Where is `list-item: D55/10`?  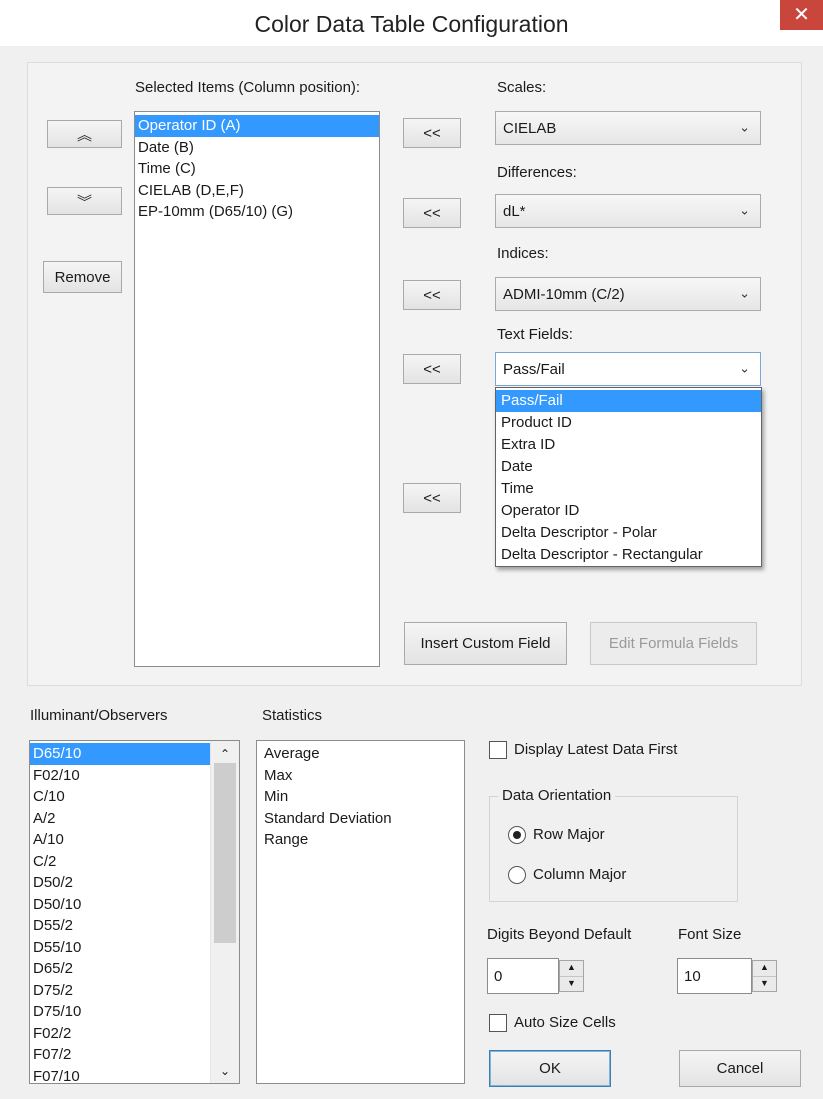
list-item: D55/10 is located at coordinates (120, 948).